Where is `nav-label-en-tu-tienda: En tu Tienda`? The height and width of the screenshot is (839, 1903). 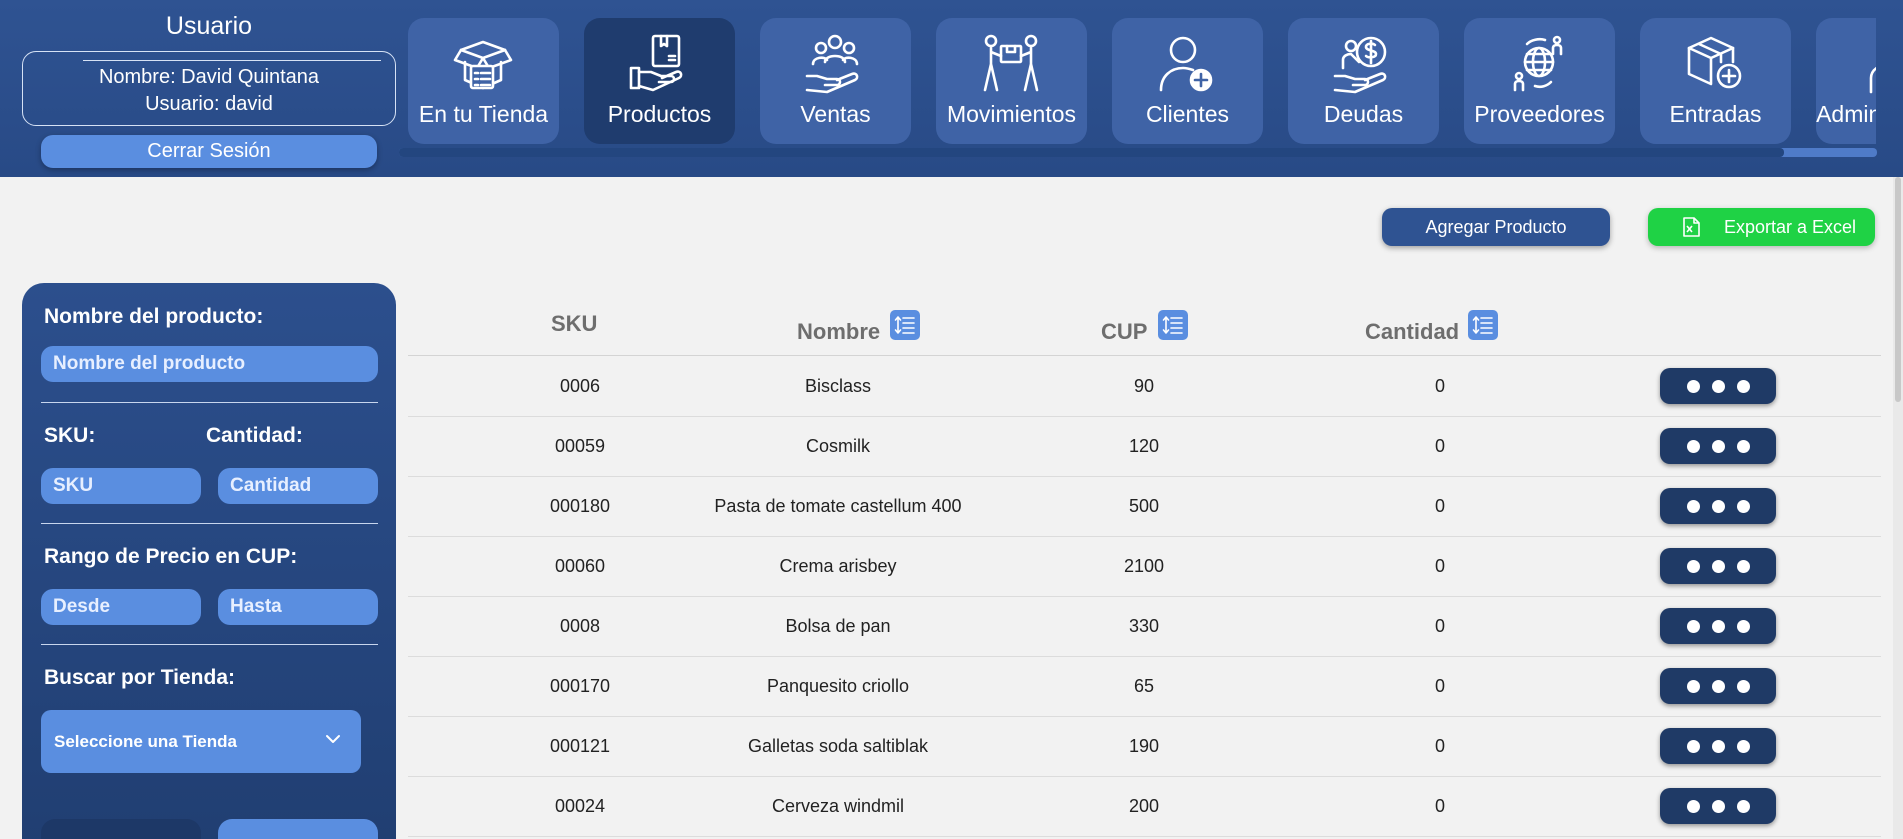 nav-label-en-tu-tienda: En tu Tienda is located at coordinates (483, 114).